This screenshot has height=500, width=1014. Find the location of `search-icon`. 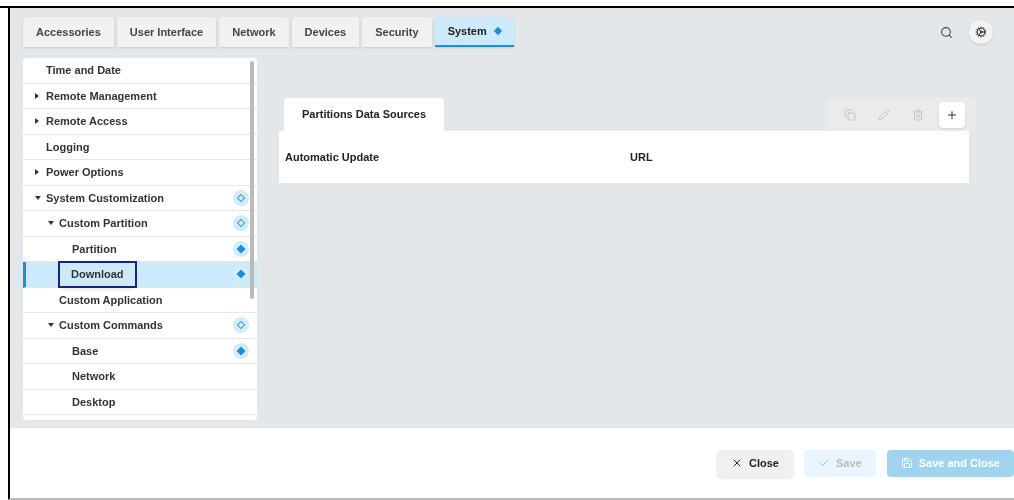

search-icon is located at coordinates (946, 32).